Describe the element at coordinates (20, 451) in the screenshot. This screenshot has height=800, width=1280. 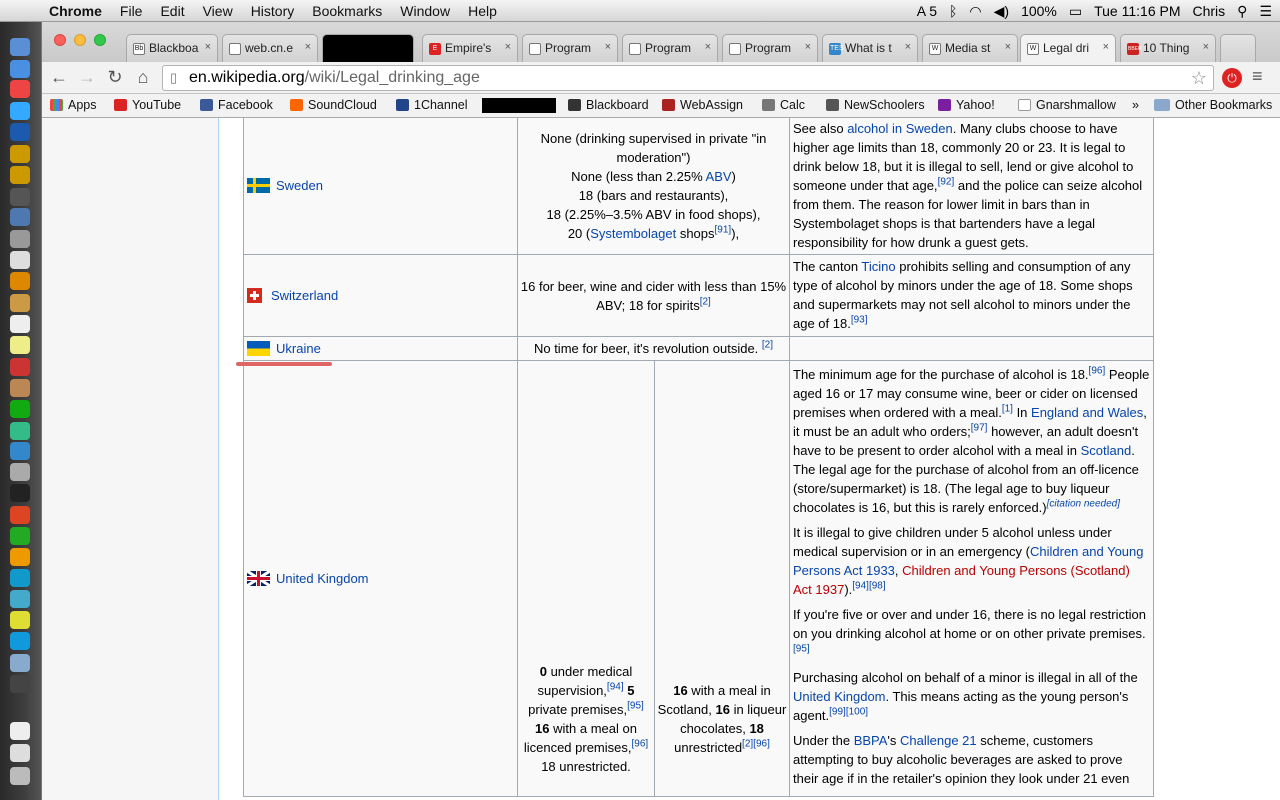
I see `app-store-icon` at that location.